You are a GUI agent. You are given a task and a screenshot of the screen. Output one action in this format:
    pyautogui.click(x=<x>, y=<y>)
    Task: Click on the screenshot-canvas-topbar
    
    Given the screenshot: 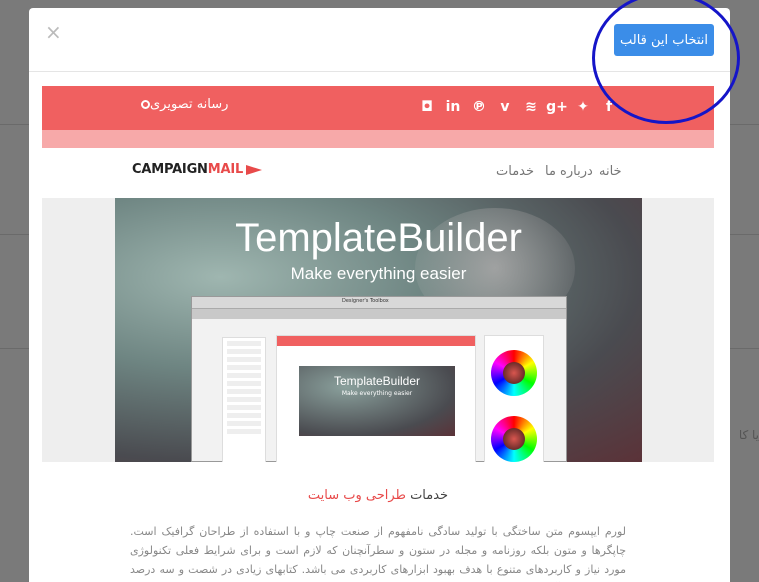 What is the action you would take?
    pyautogui.click(x=376, y=341)
    